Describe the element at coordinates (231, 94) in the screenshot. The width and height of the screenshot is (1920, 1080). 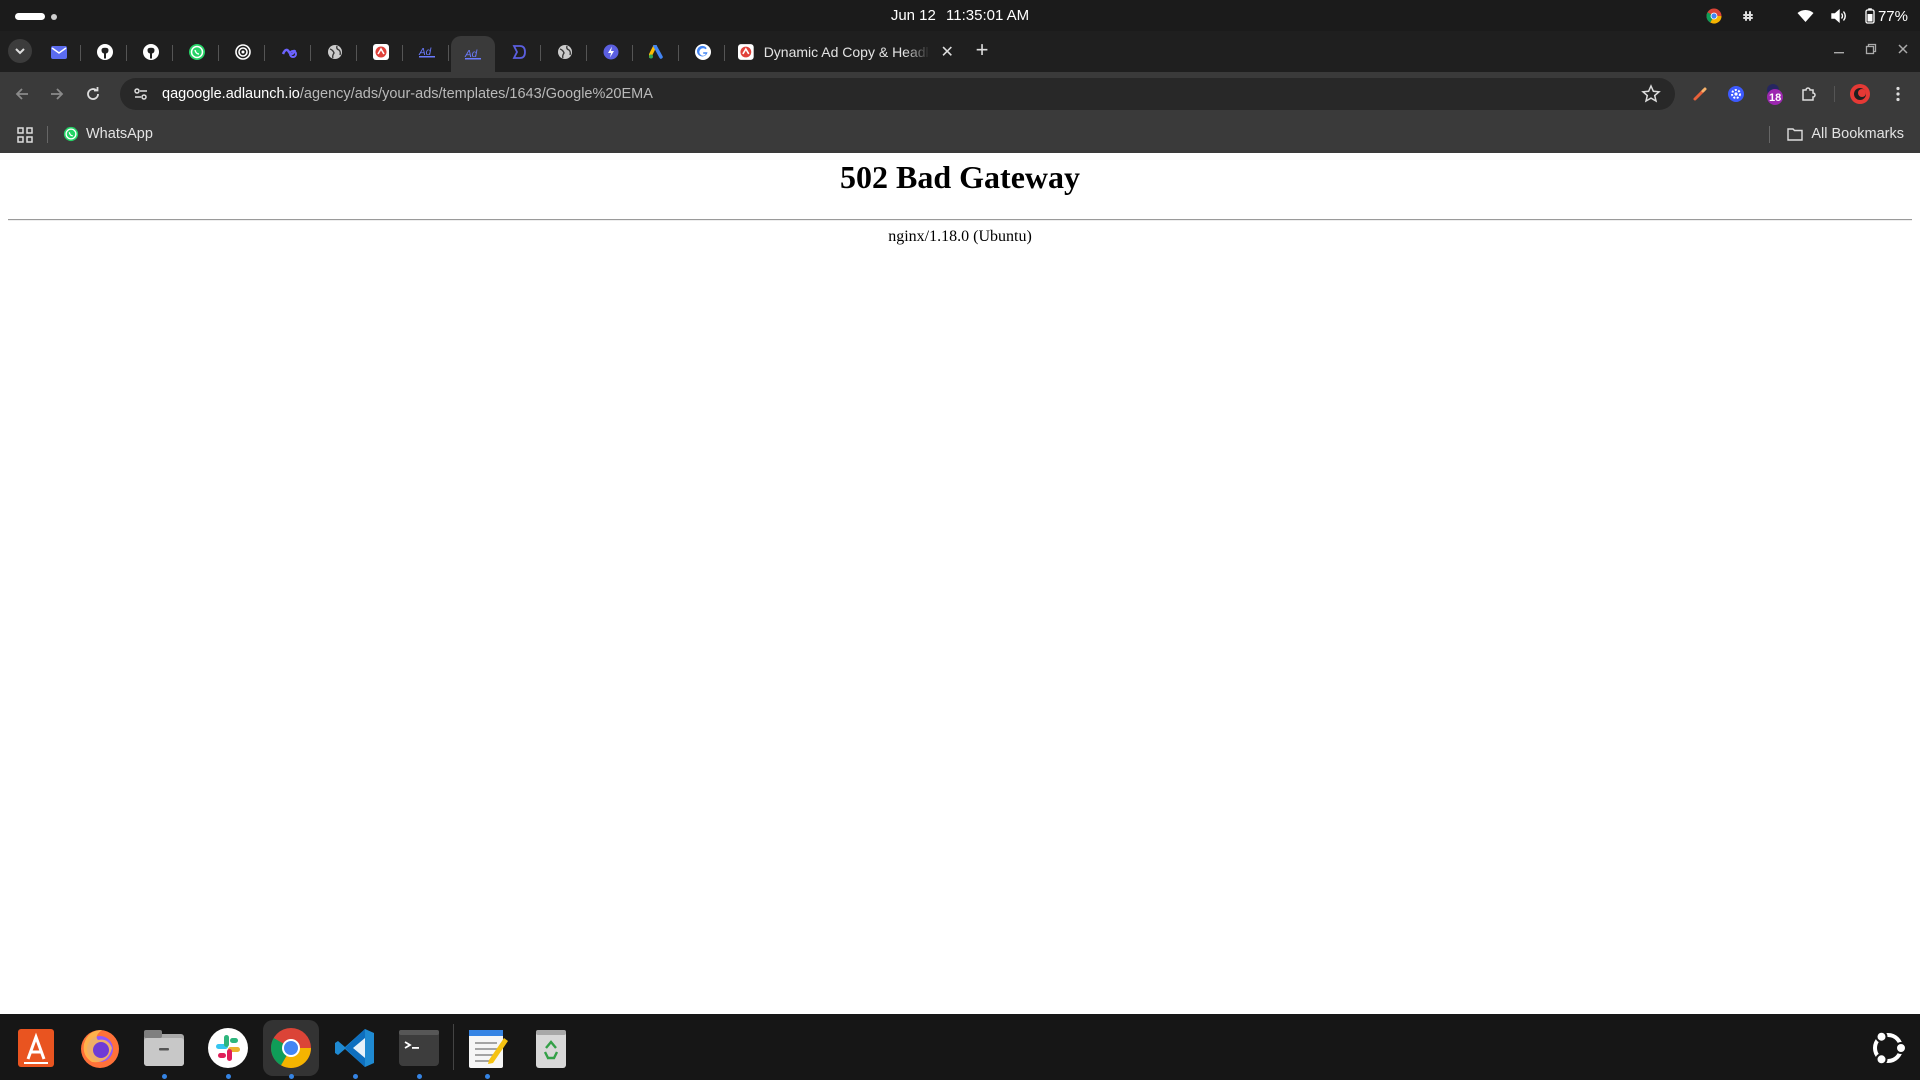
I see `url-host: qagoogle.adlaunch.io` at that location.